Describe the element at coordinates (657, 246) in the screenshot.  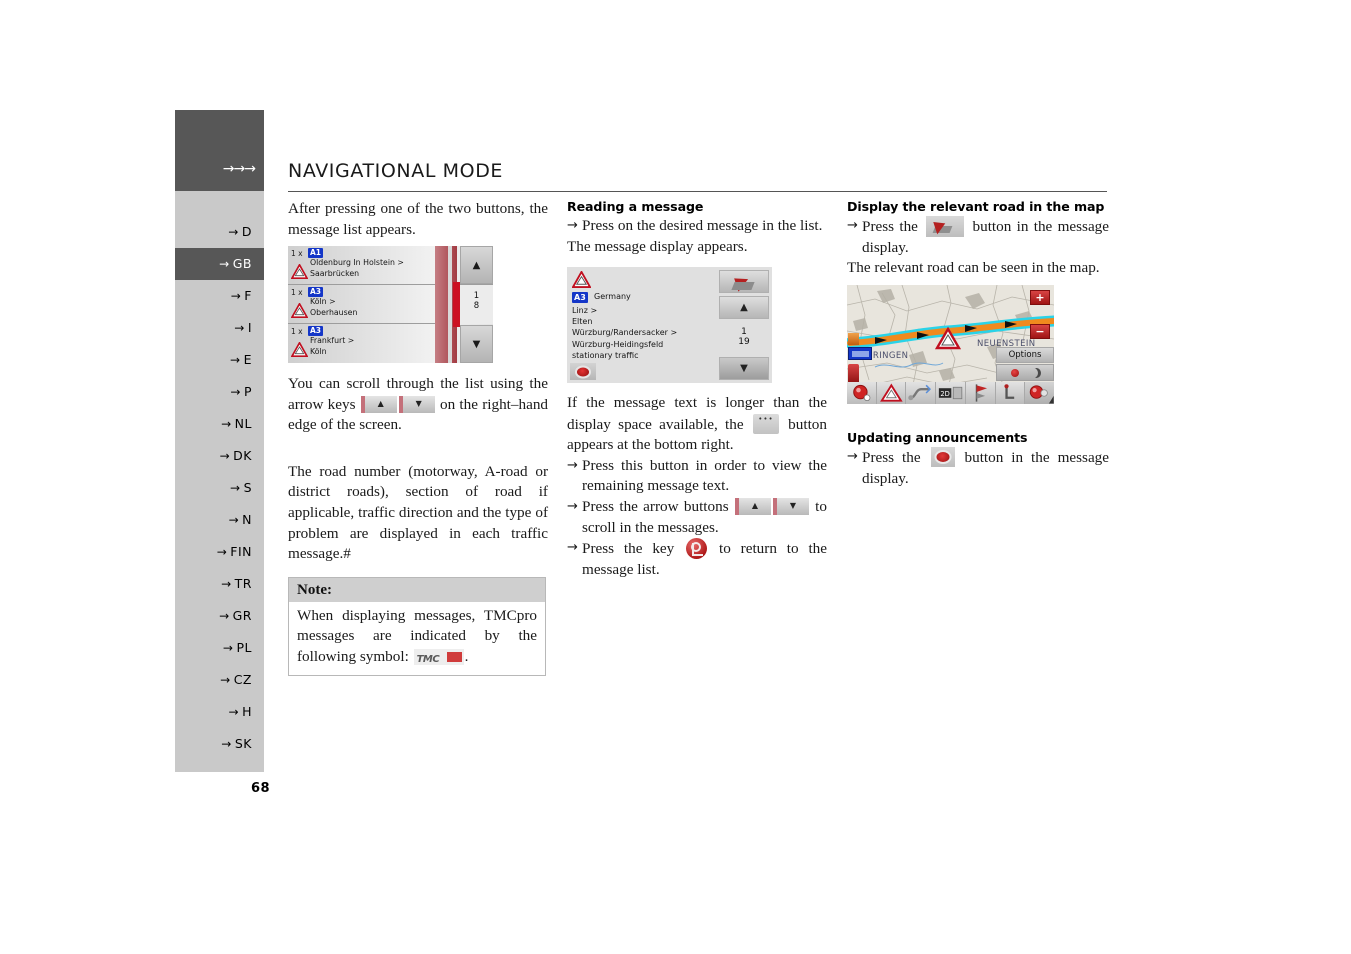
I see `message-display-appears: The message display appears.` at that location.